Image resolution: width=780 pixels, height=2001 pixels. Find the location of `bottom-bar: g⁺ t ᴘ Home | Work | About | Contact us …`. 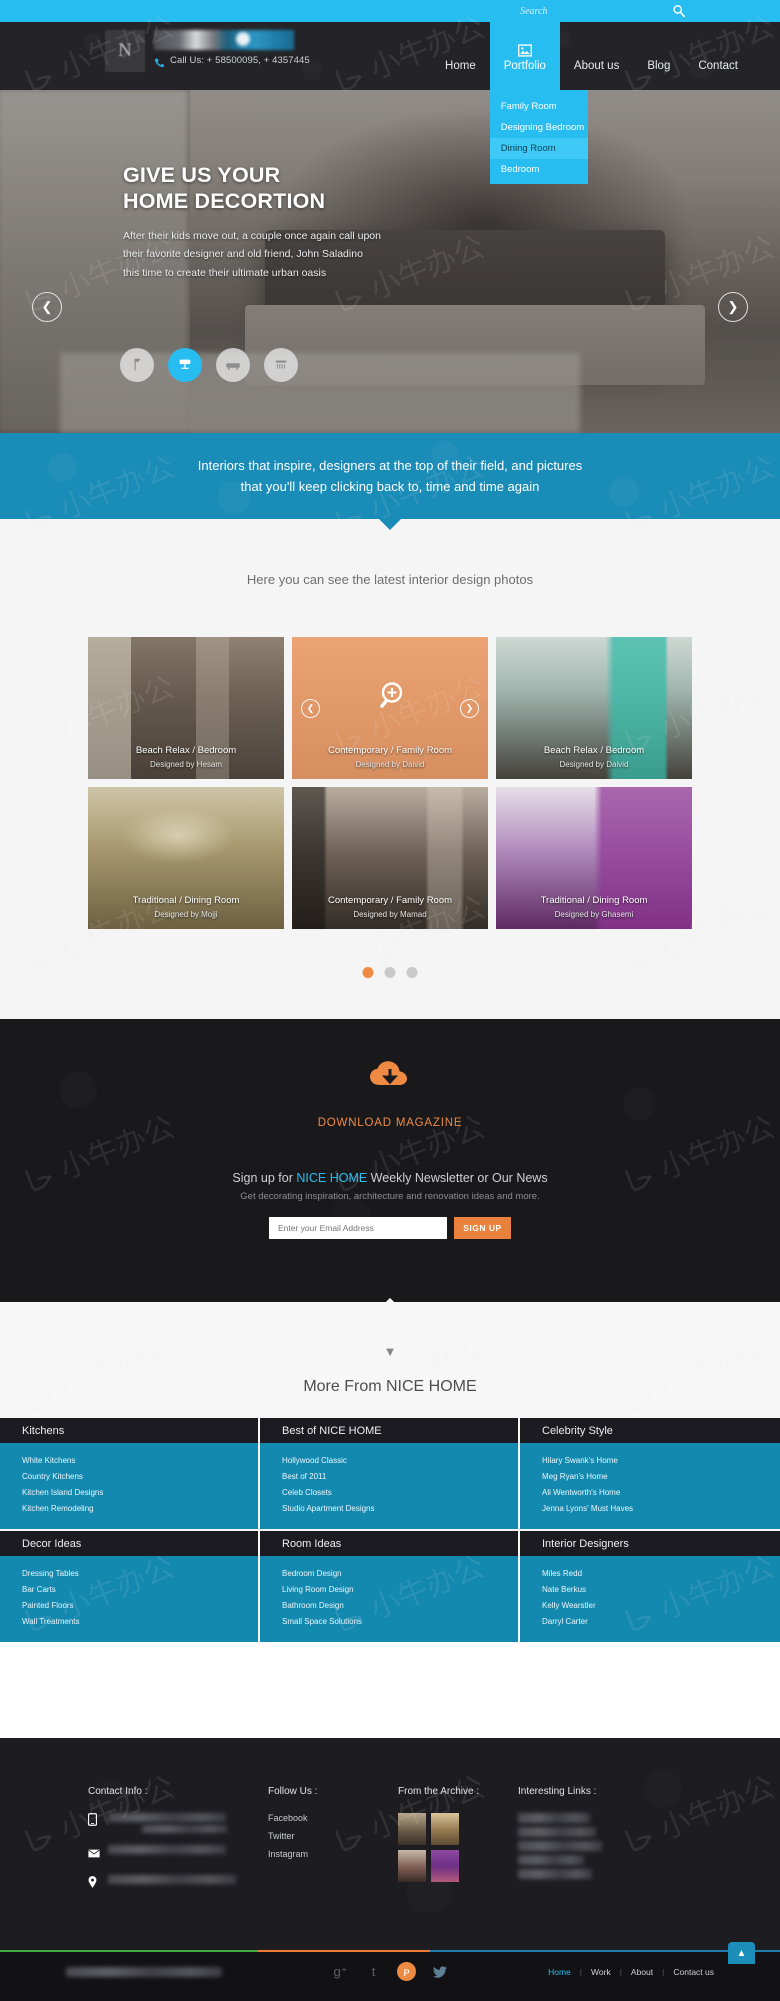

bottom-bar: g⁺ t ᴘ Home | Work | About | Contact us … is located at coordinates (390, 1971).